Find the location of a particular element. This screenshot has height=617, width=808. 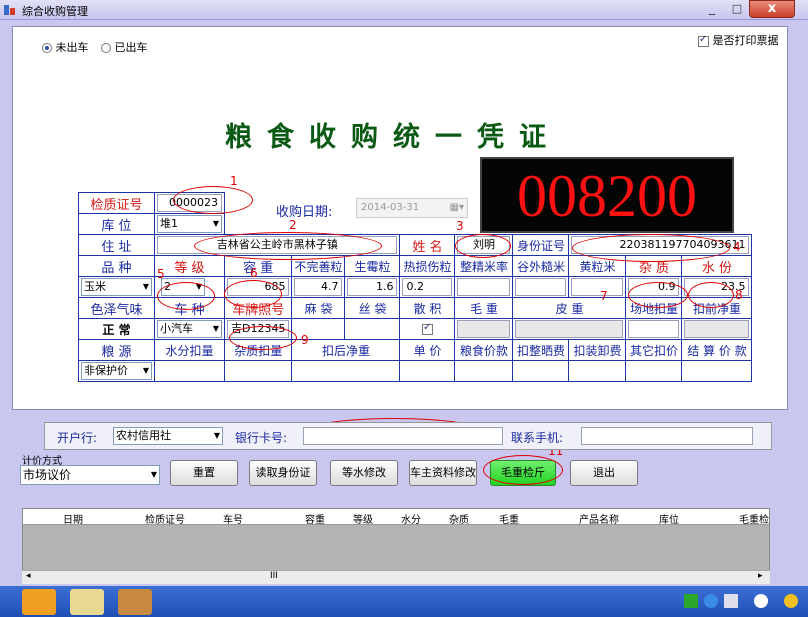

annotation-number: 1 is located at coordinates (234, 181).